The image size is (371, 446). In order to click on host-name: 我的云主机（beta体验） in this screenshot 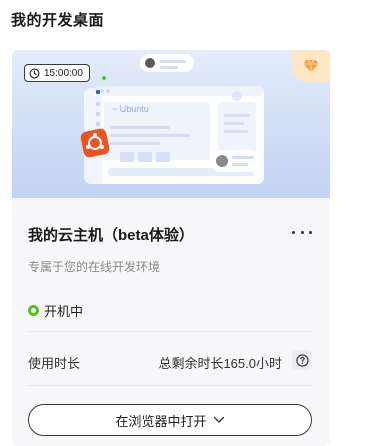, I will do `click(111, 235)`.